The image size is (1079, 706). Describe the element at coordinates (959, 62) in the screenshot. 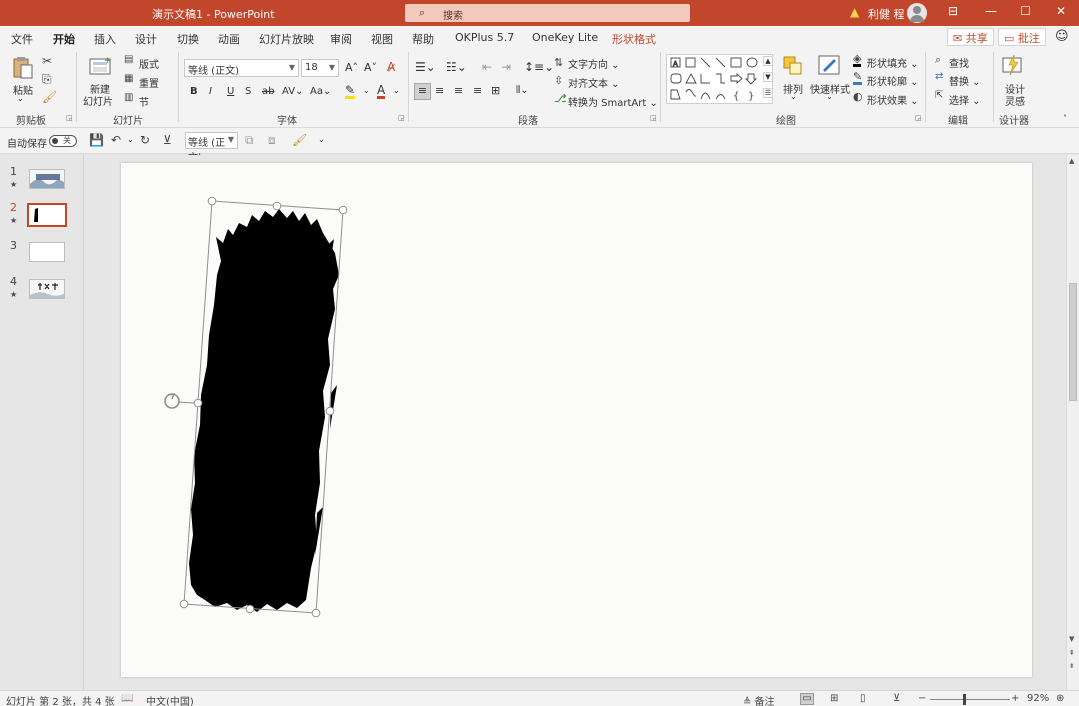

I see `find-button: 查找` at that location.